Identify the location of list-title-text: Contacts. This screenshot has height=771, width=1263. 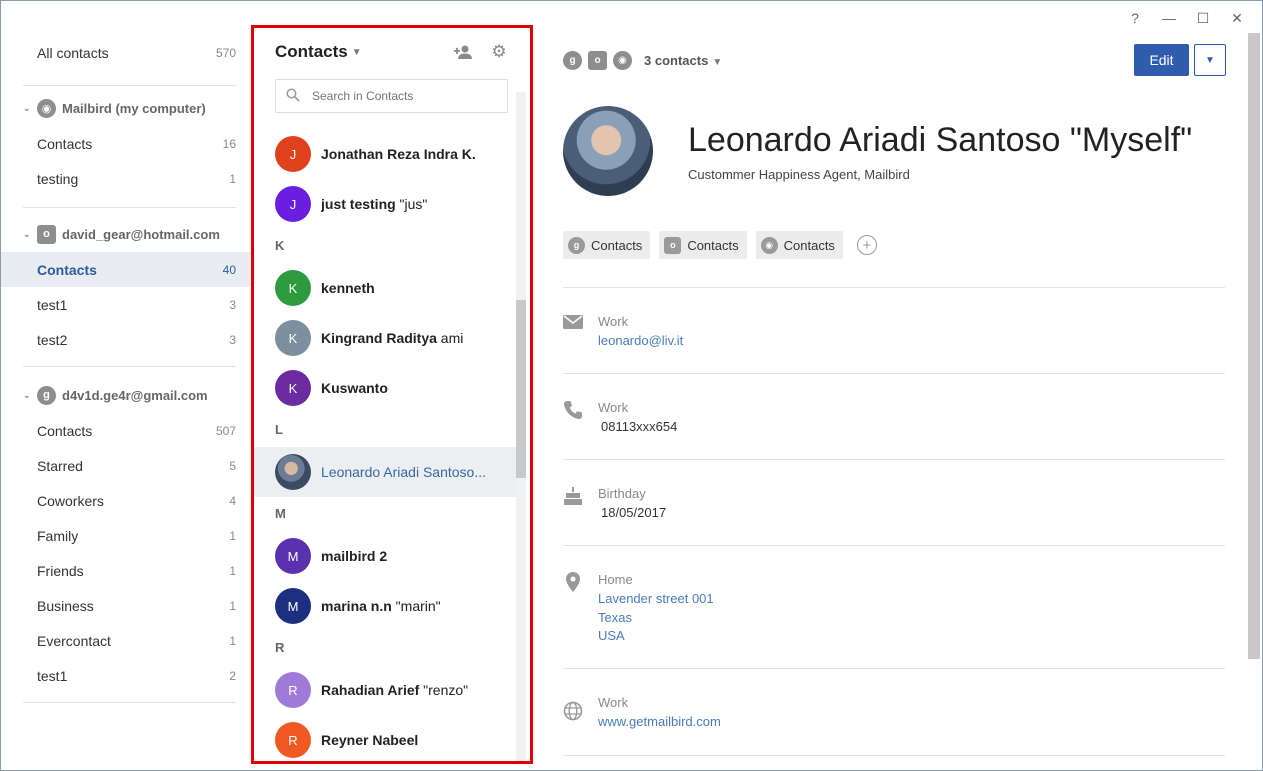
(311, 51).